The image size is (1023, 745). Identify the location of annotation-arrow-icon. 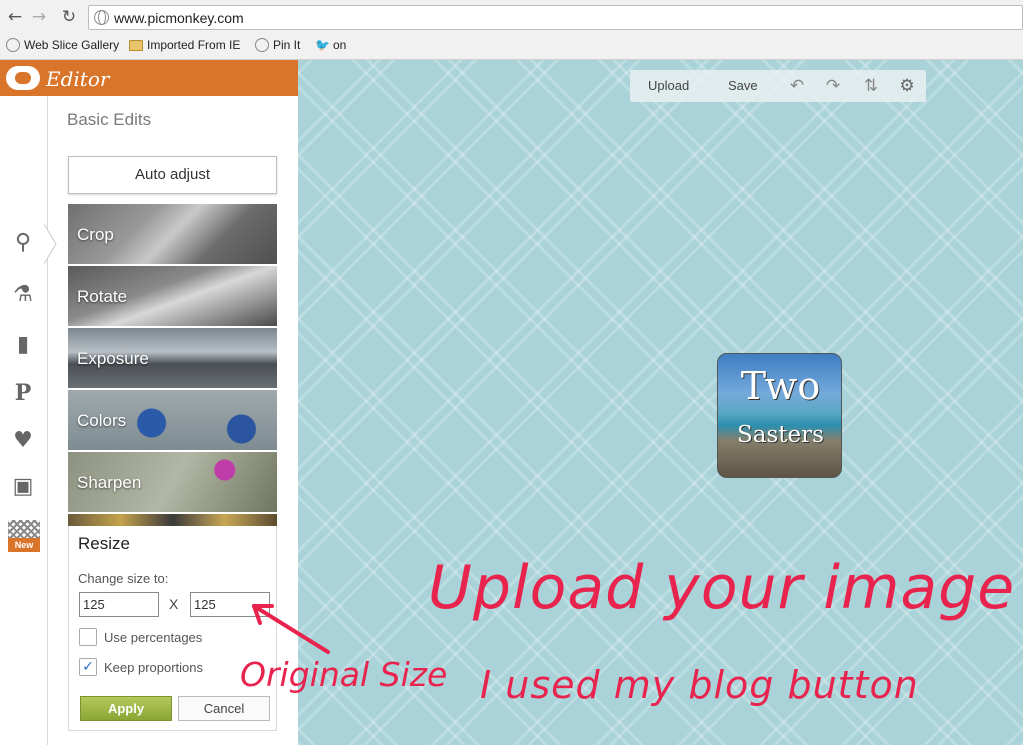
(291, 629).